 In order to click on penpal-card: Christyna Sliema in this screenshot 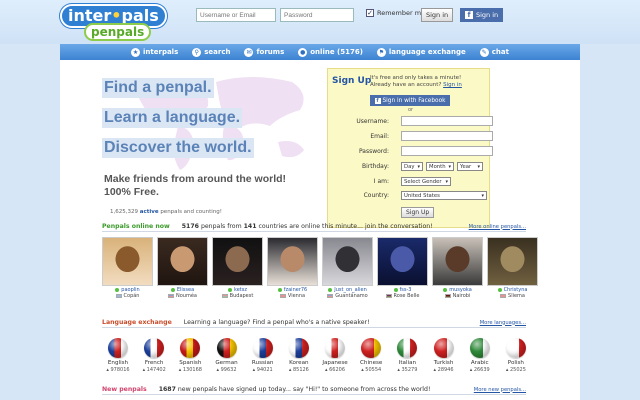, I will do `click(512, 268)`.